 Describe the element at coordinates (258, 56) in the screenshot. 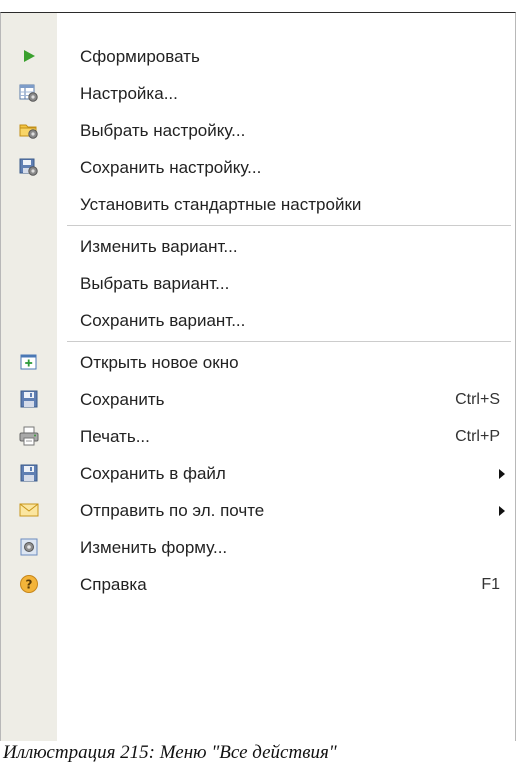

I see `menu-item-sformirovat: Сформировать` at that location.